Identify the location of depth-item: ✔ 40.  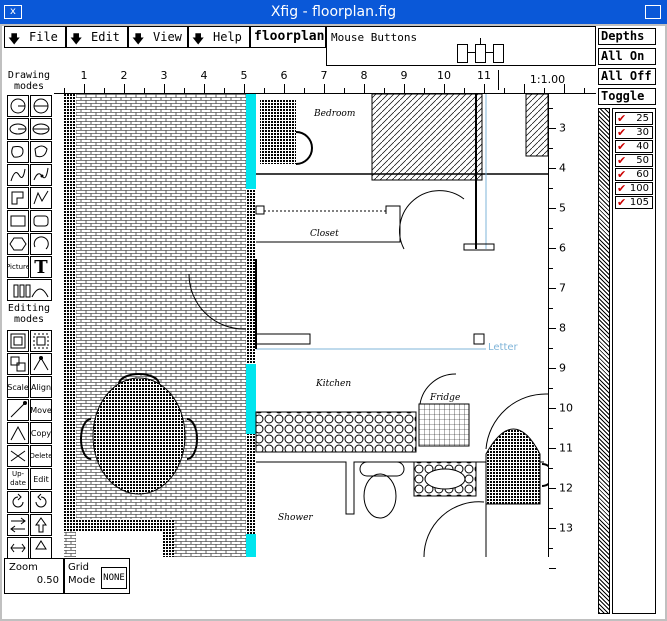
(634, 146).